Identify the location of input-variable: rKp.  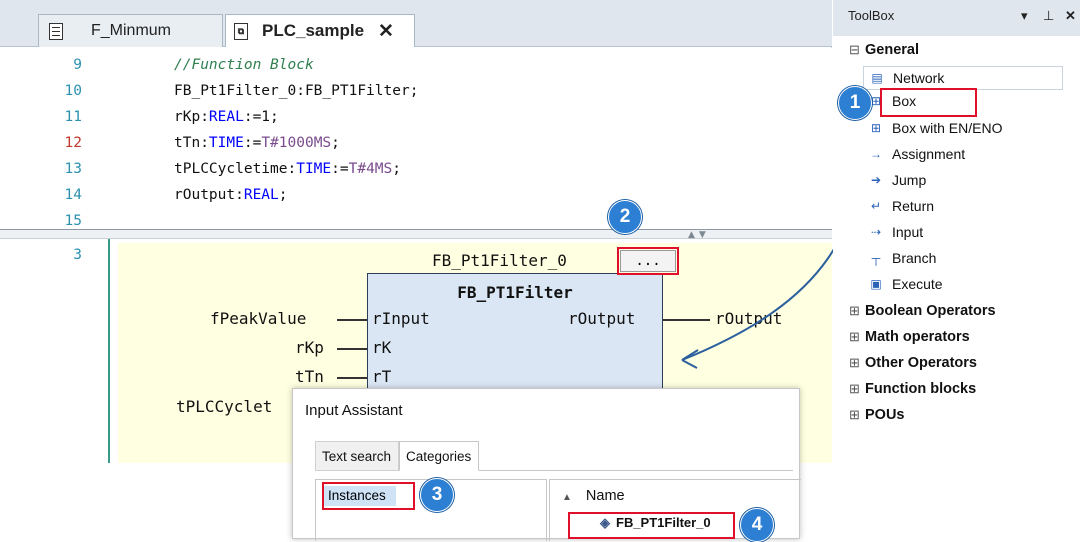
(309, 347).